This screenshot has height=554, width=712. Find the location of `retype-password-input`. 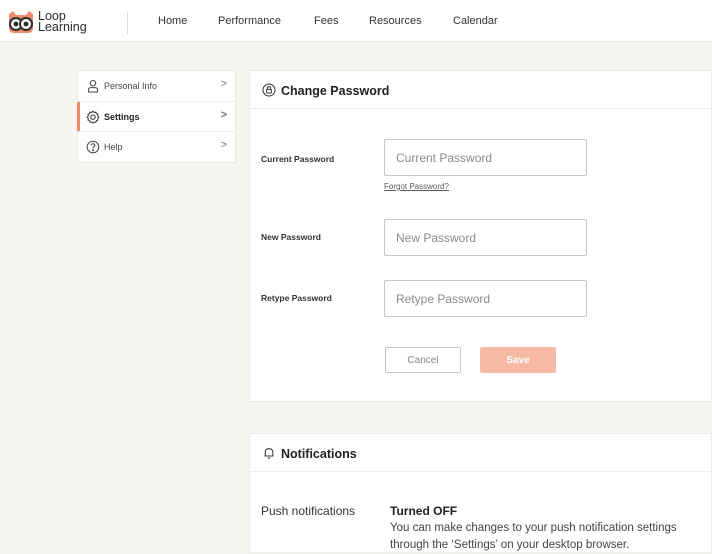

retype-password-input is located at coordinates (485, 298).